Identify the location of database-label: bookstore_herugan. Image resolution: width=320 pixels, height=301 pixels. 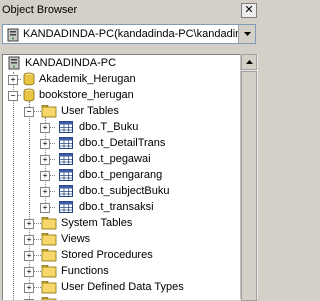
(86, 95).